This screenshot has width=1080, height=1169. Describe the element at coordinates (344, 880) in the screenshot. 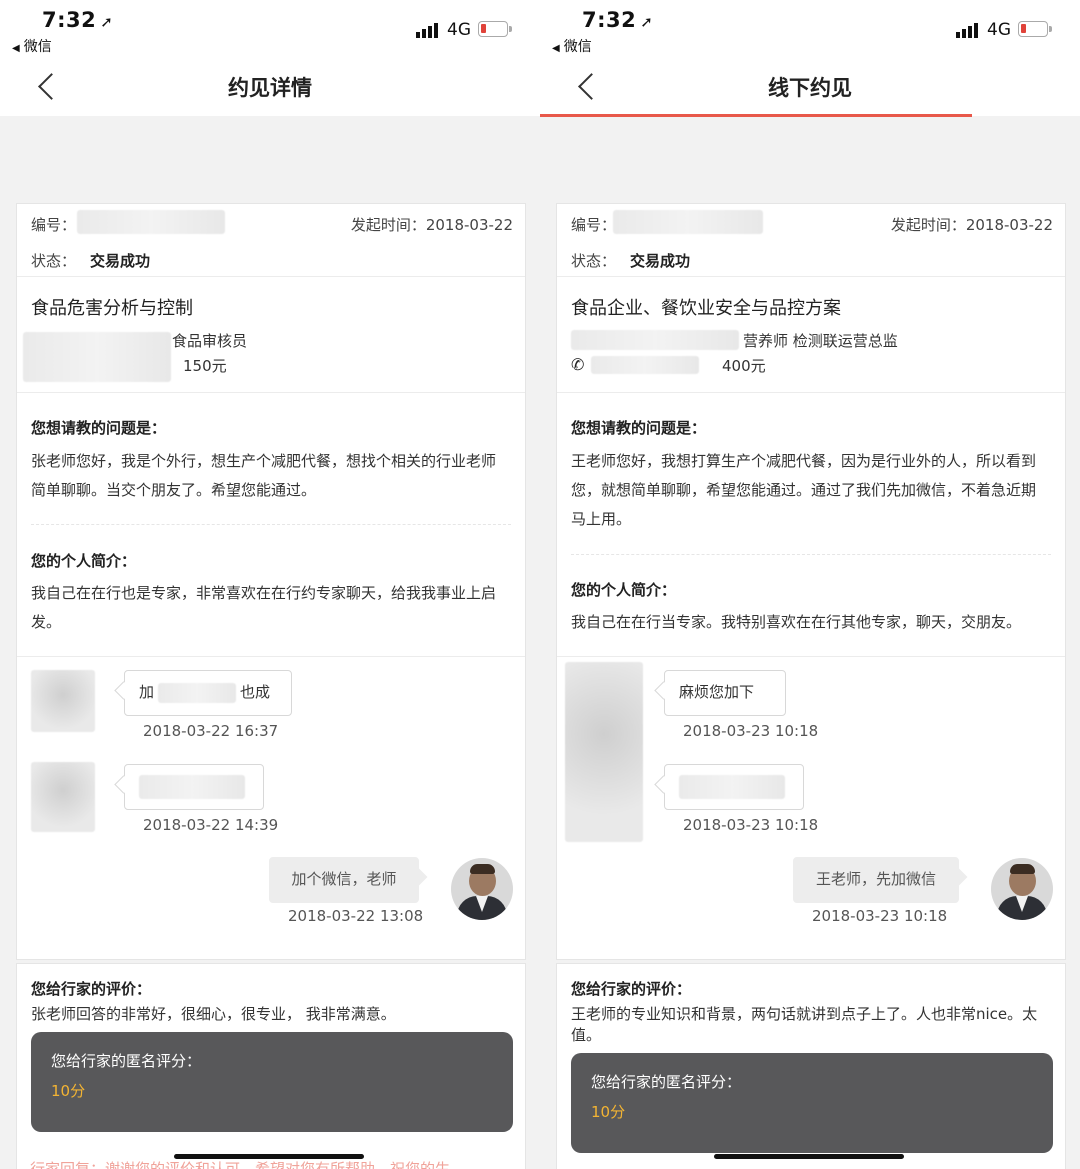

I see `my-message-bubble: 加个微信，老师` at that location.